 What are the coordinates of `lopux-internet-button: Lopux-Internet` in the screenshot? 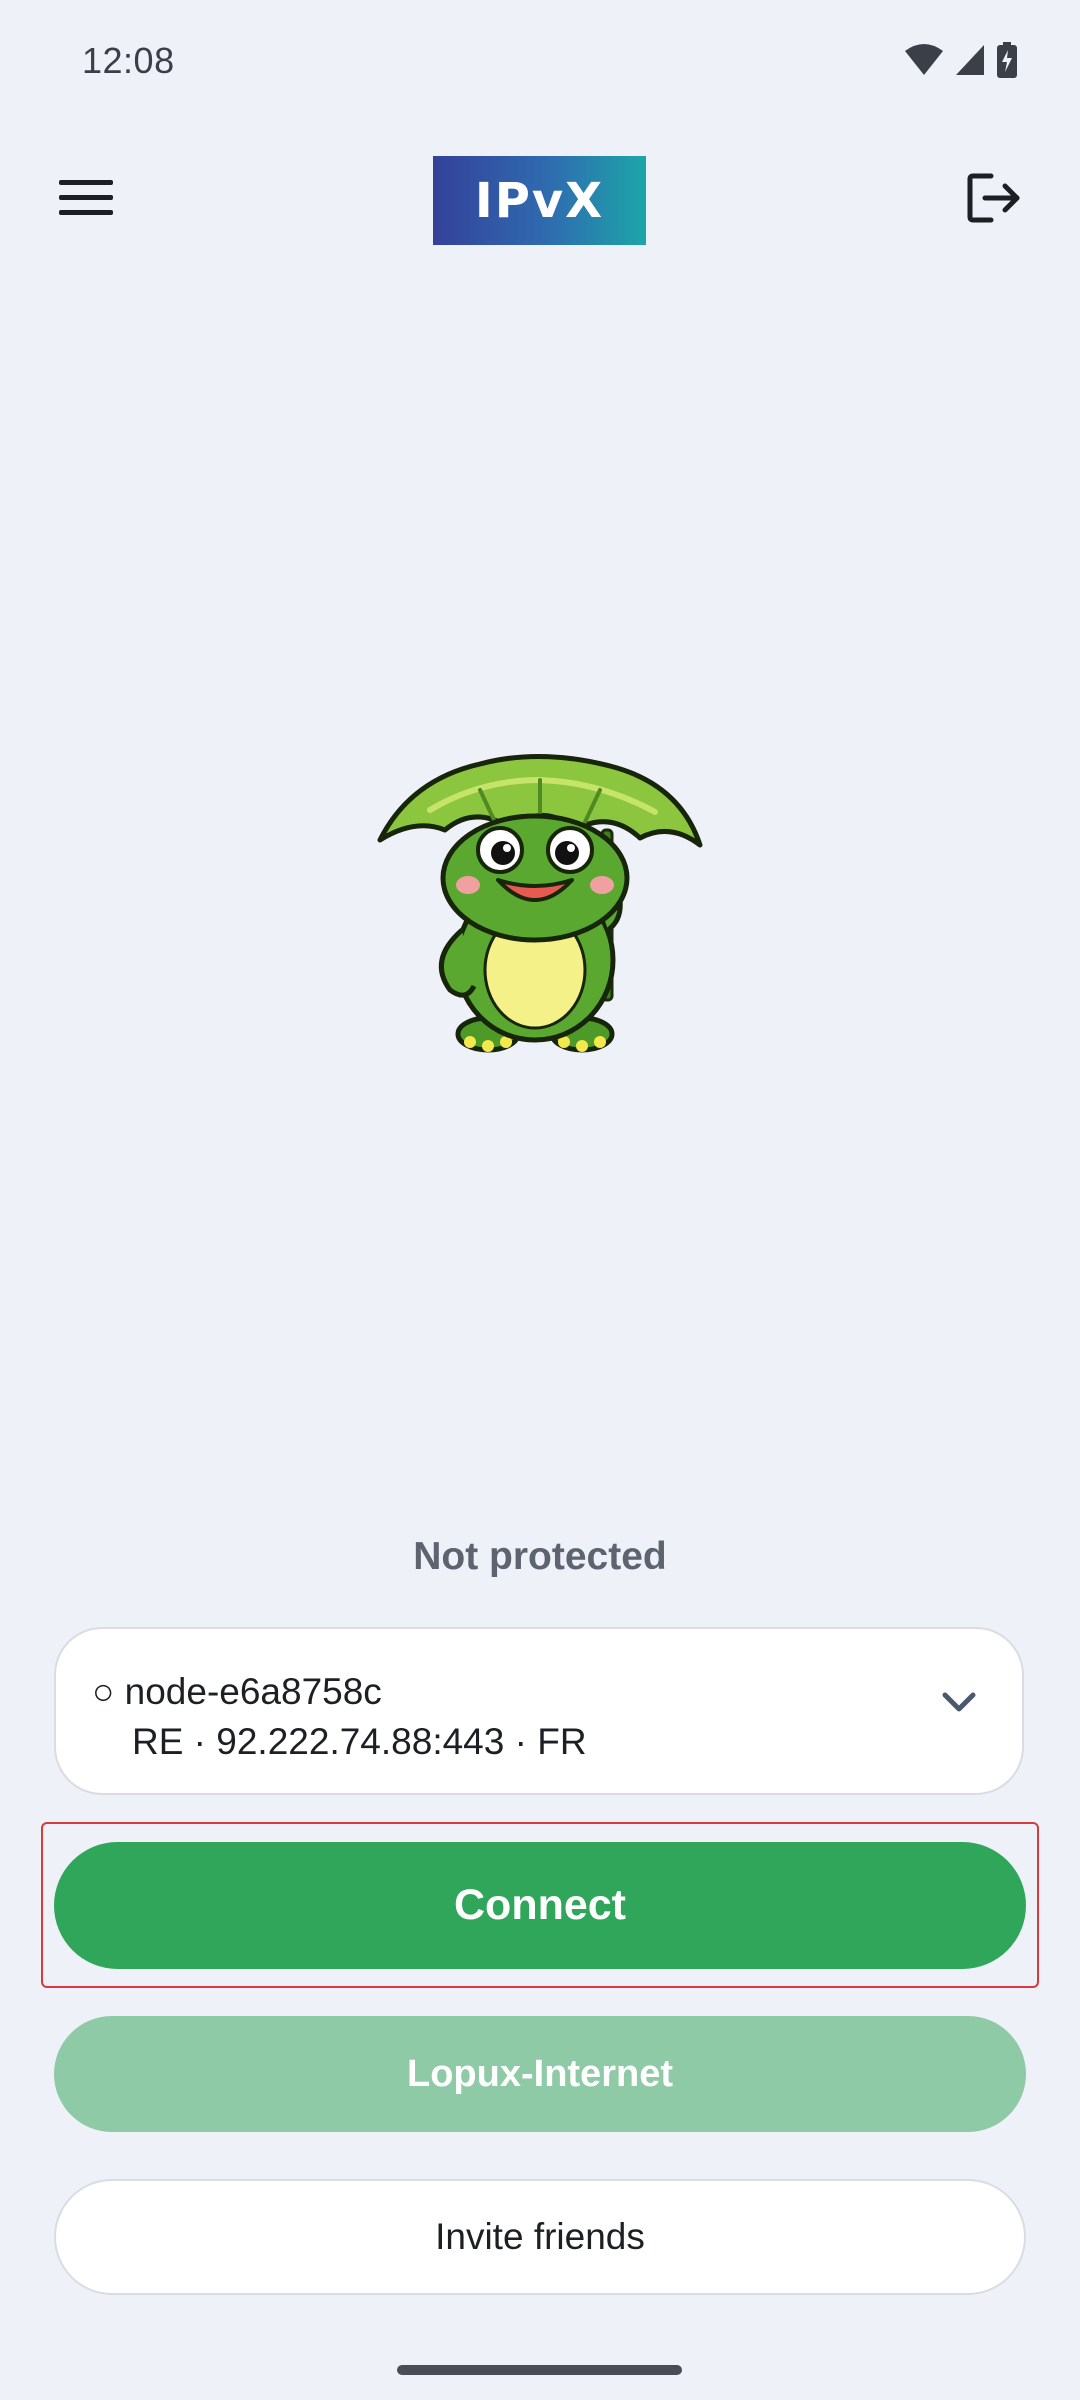 It's located at (540, 2074).